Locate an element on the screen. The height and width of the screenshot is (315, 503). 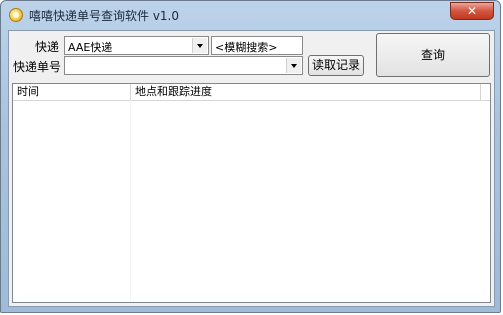
courier-select-value: AAE快递 is located at coordinates (90, 47).